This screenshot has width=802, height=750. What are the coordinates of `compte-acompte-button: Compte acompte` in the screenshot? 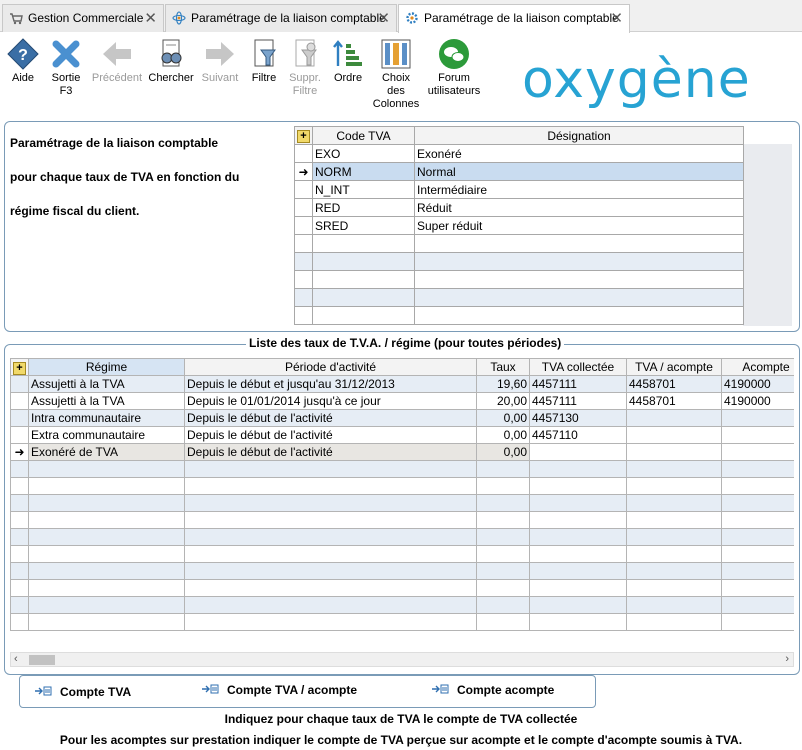 It's located at (492, 690).